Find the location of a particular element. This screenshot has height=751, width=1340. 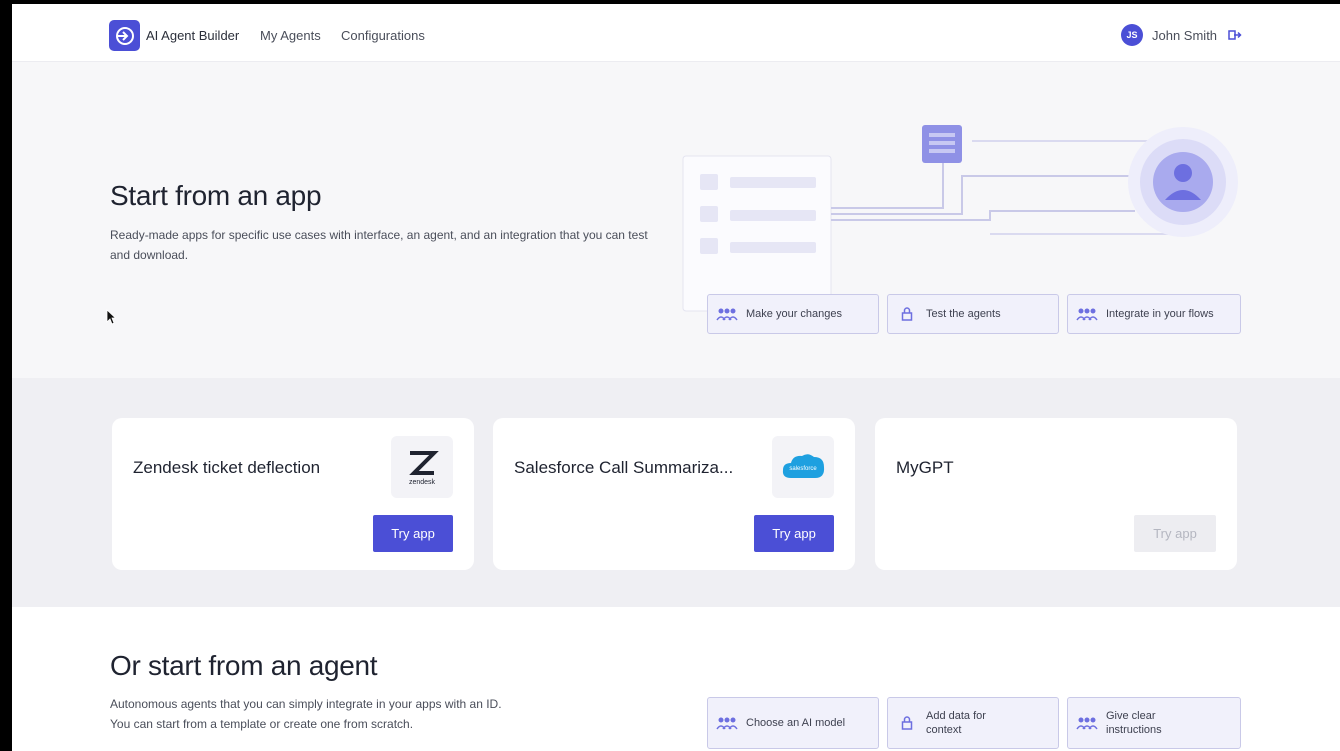

hero-pill-make-changes: Make your changes is located at coordinates (793, 314).